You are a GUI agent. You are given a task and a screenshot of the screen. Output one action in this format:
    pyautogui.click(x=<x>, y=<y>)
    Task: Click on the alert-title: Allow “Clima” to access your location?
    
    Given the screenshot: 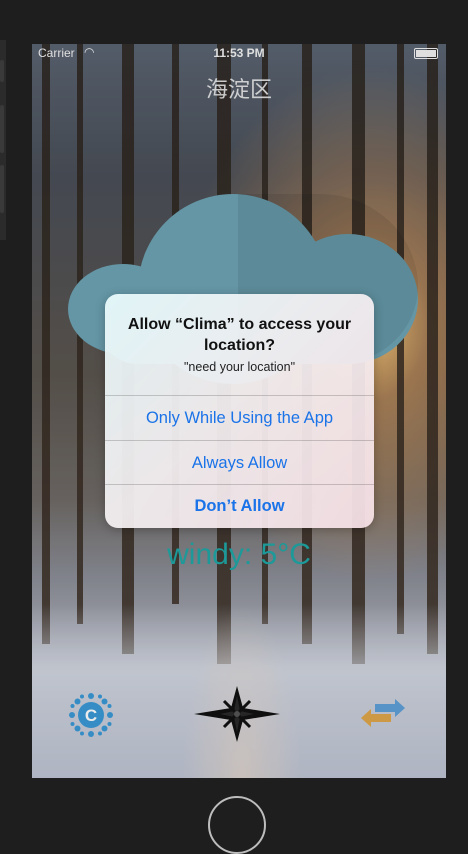 What is the action you would take?
    pyautogui.click(x=239, y=335)
    